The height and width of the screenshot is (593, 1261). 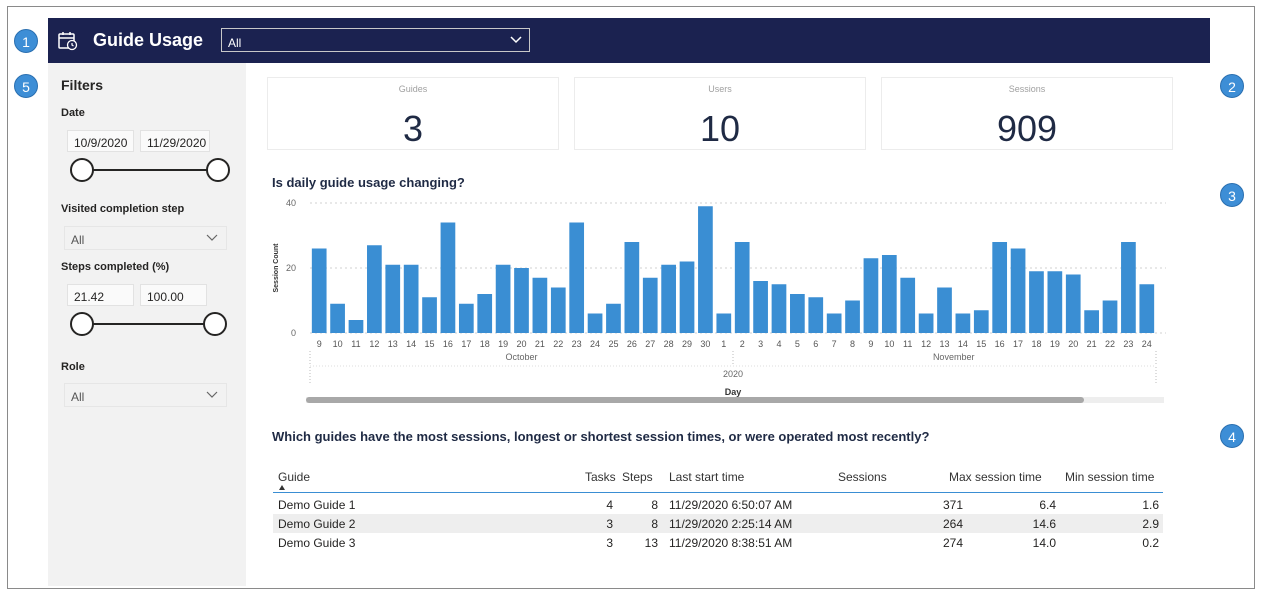 I want to click on steps-slider-min-handle, so click(x=82, y=324).